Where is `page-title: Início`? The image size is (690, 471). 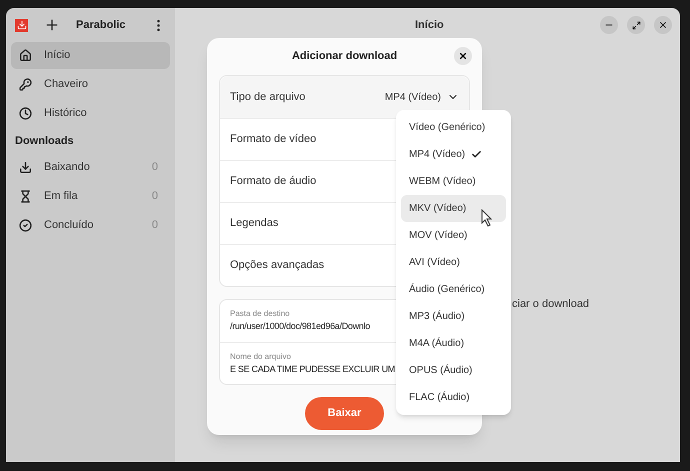
page-title: Início is located at coordinates (429, 25).